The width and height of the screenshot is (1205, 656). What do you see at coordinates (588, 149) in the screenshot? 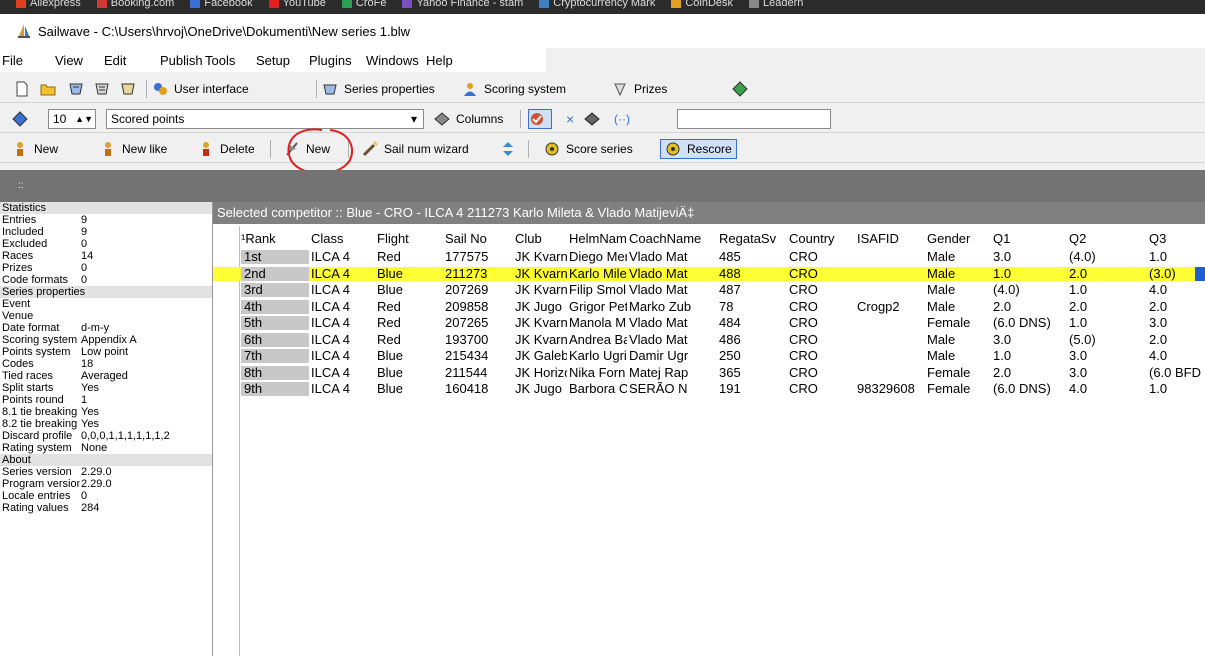
I see `score-series-button: Score series` at bounding box center [588, 149].